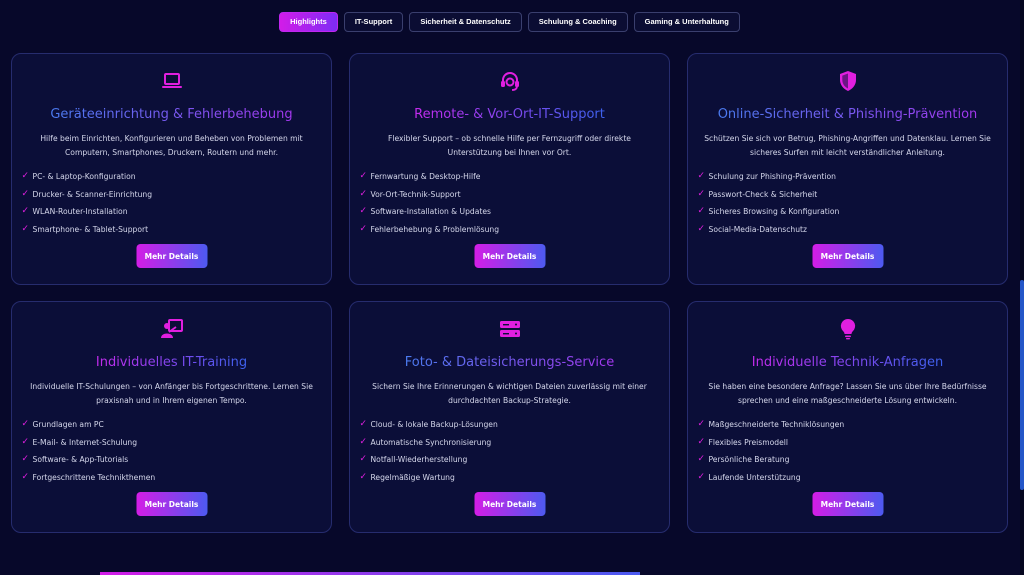 Image resolution: width=1024 pixels, height=575 pixels. Describe the element at coordinates (171, 362) in the screenshot. I see `card-title: Individuelles IT-Training` at that location.